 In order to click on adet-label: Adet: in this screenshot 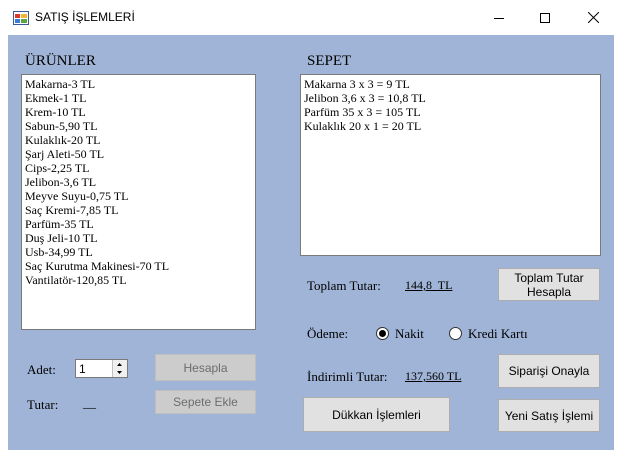, I will do `click(41, 369)`.